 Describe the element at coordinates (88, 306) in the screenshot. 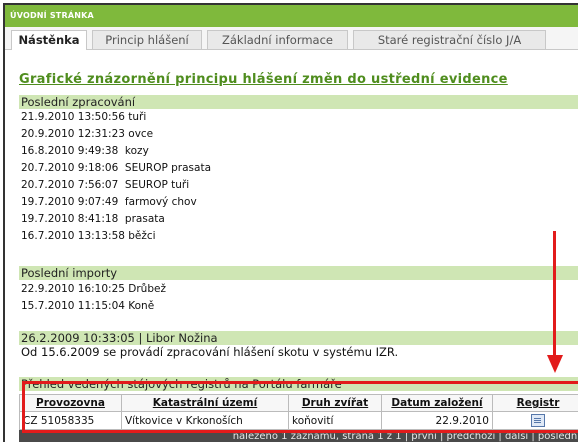

I see `import-item: 15.7.2010 11:15:04 Koně` at that location.